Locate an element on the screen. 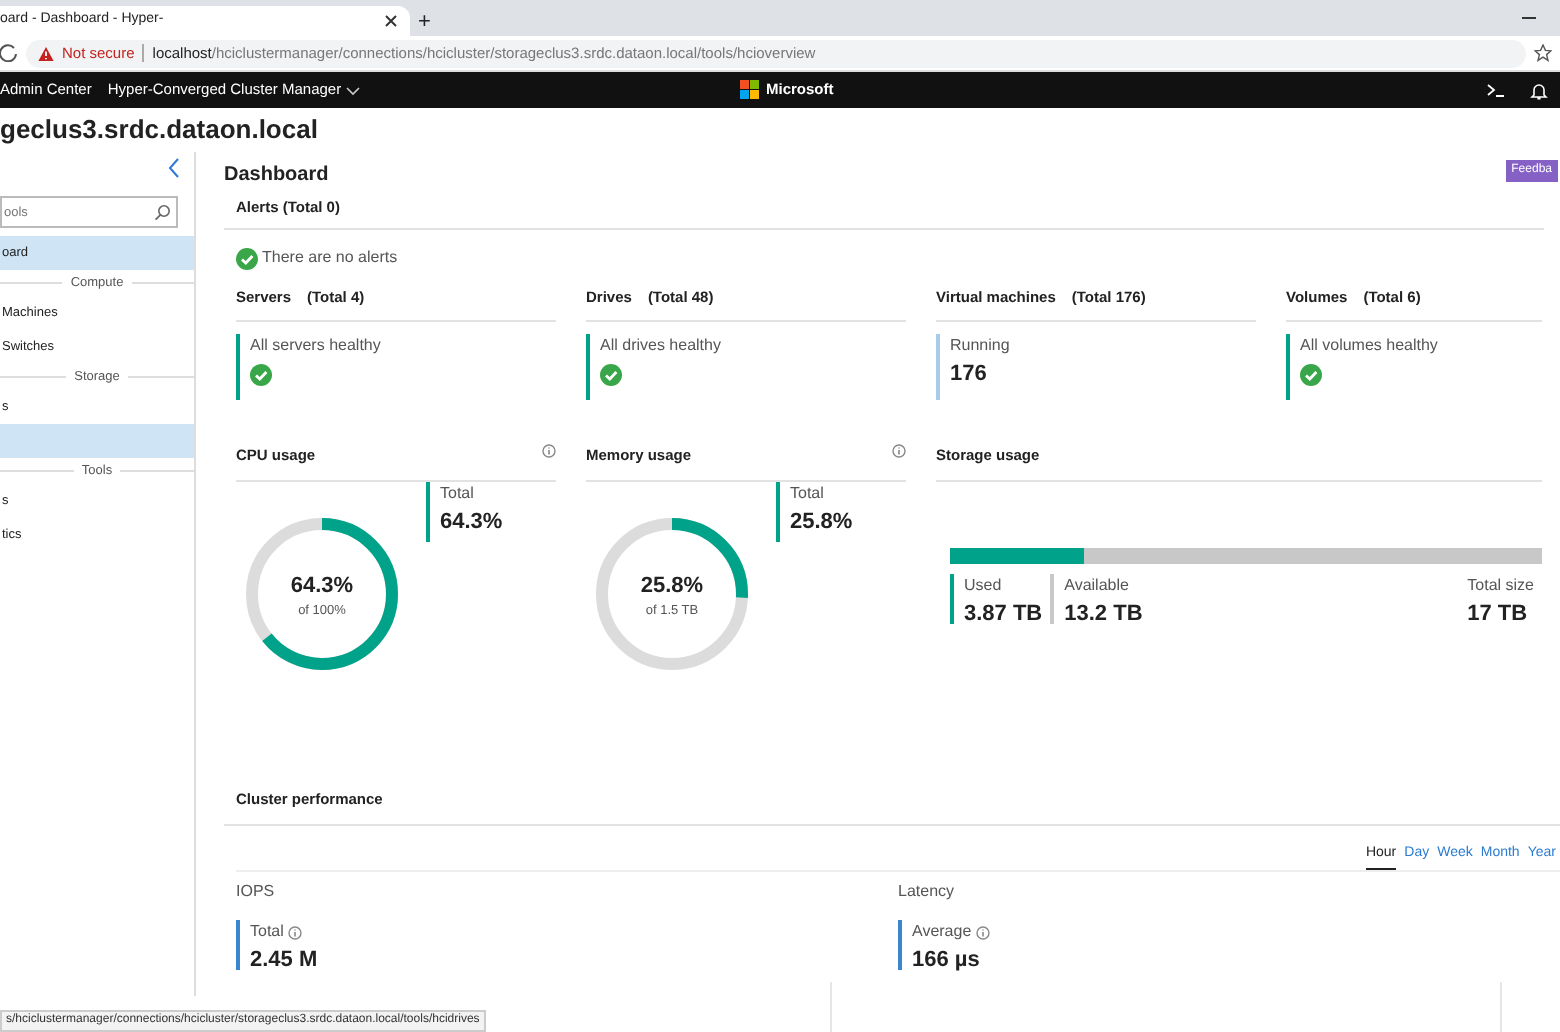 Image resolution: width=1560 pixels, height=1032 pixels. metric-value: 166 µs is located at coordinates (947, 961).